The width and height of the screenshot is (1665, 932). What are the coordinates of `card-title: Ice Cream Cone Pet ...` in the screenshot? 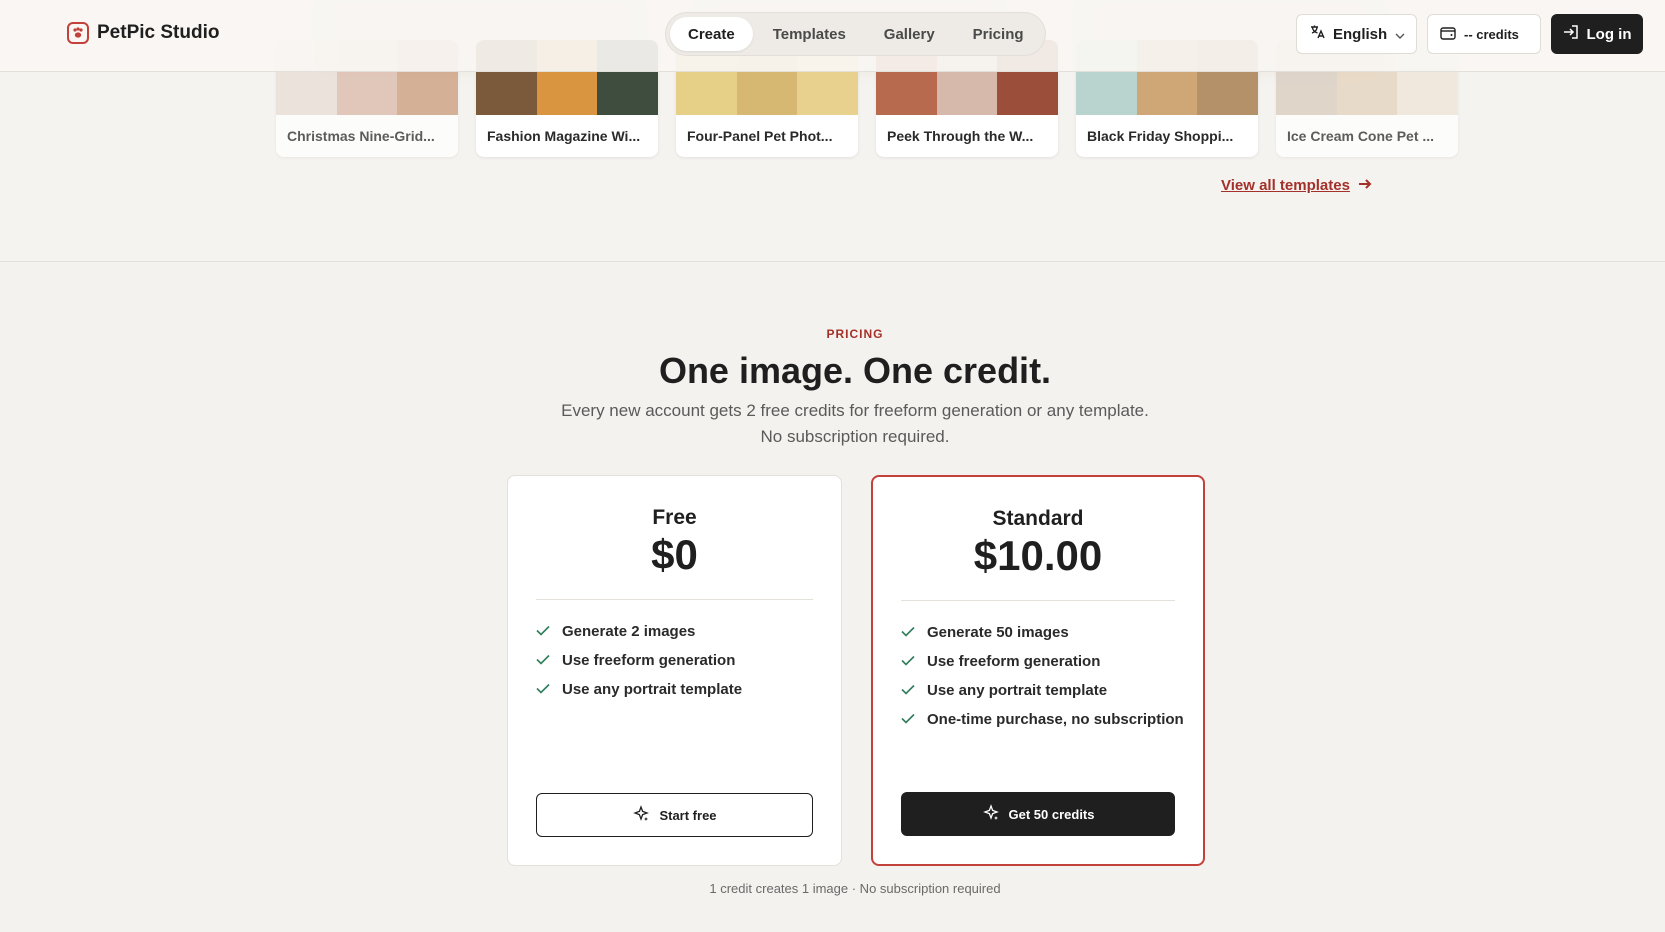 It's located at (1361, 136).